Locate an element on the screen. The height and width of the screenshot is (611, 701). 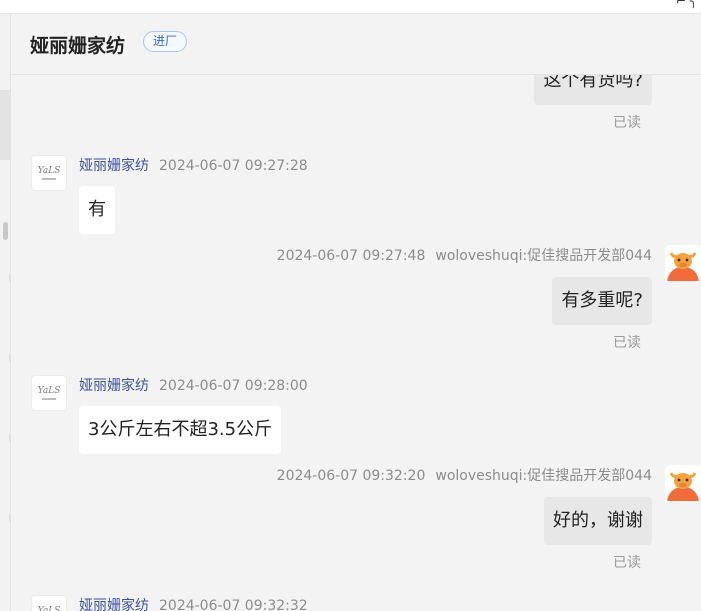
message-bubble-incoming: 有 is located at coordinates (97, 210).